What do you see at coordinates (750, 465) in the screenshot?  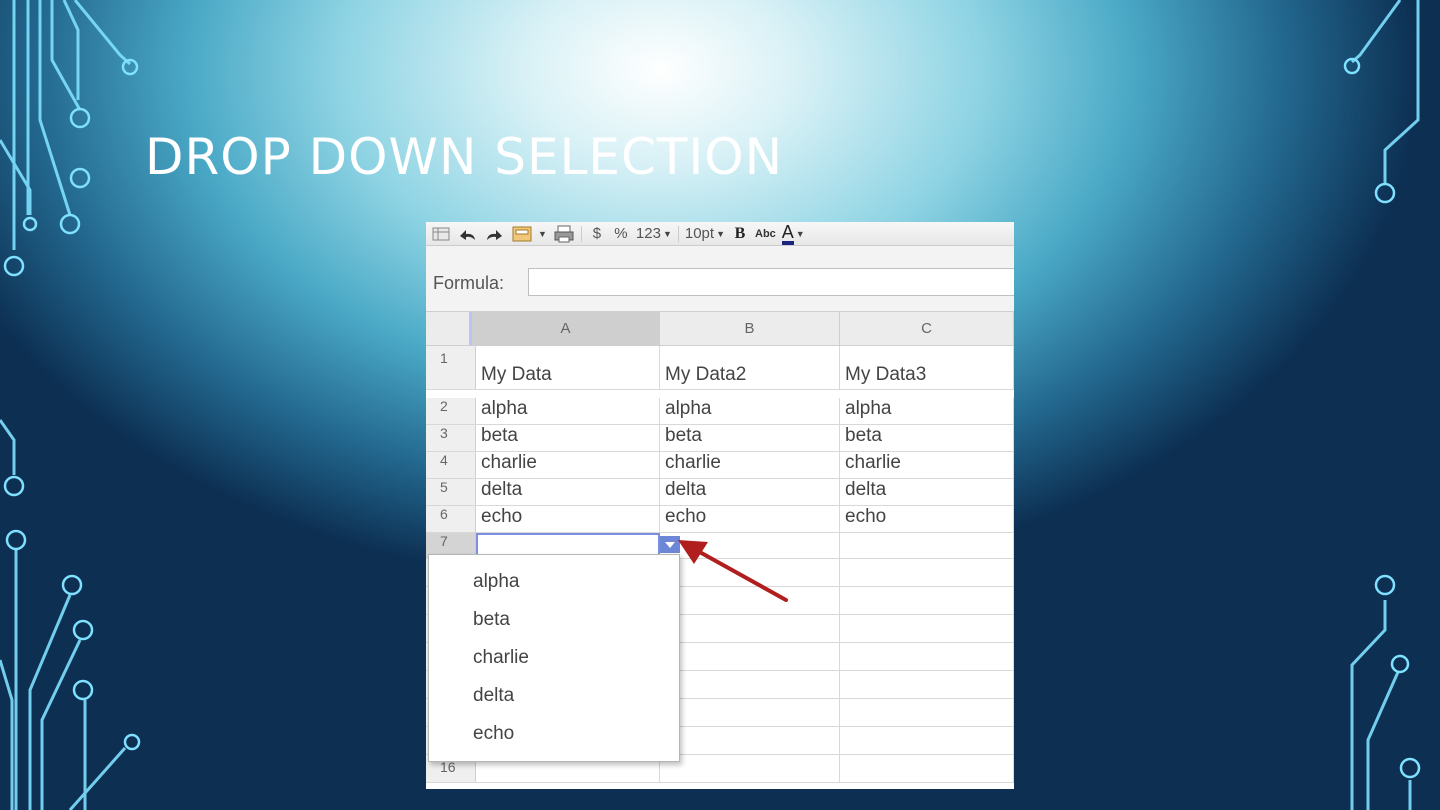 I see `cell-b4: charlie` at bounding box center [750, 465].